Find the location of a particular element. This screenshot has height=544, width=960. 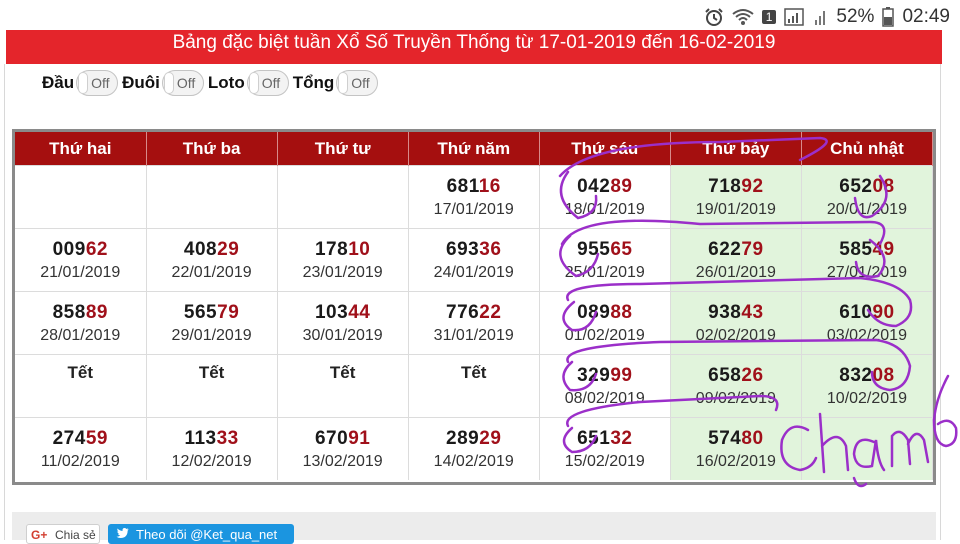

result-date: 03/02/2019 is located at coordinates (866, 335).